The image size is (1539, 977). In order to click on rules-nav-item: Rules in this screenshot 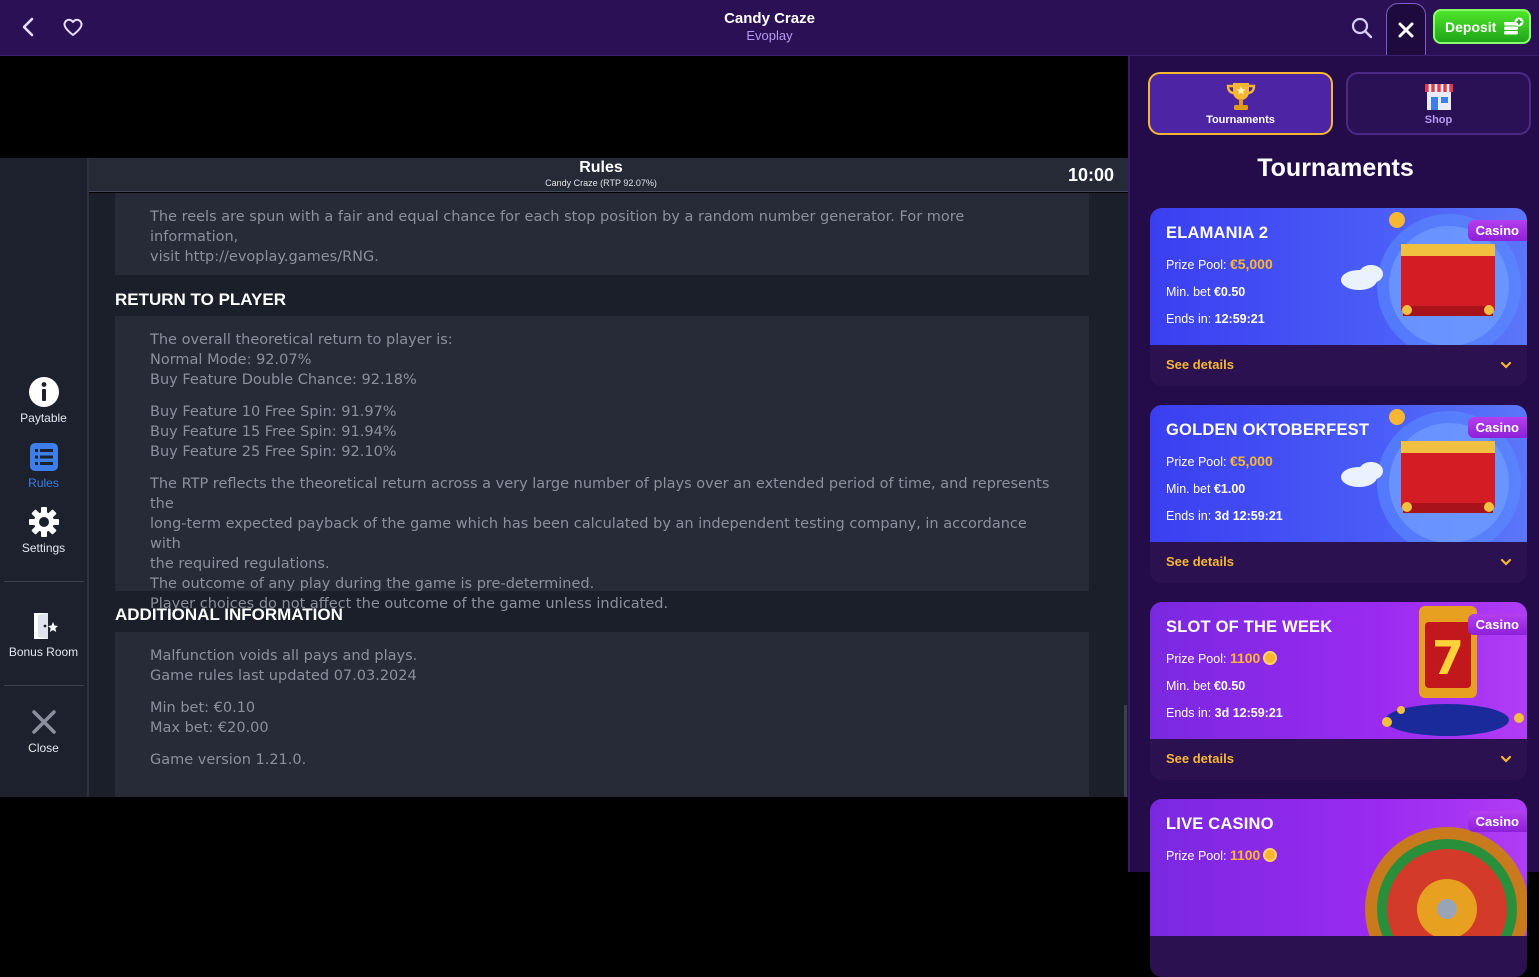, I will do `click(43, 465)`.